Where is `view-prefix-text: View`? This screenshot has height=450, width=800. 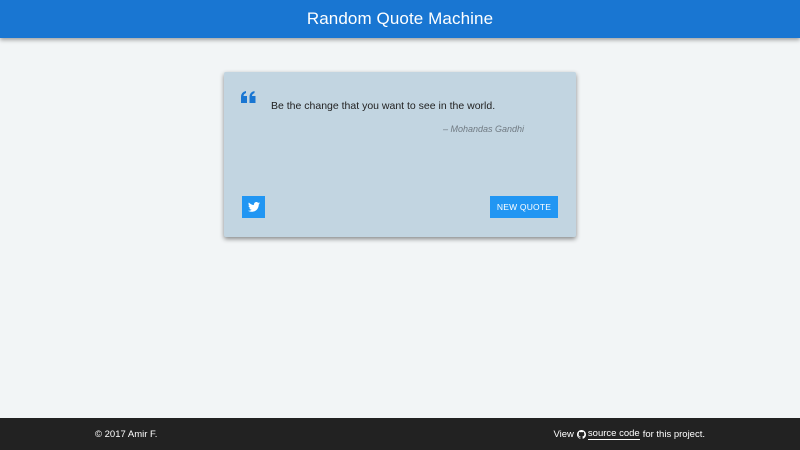 view-prefix-text: View is located at coordinates (563, 434).